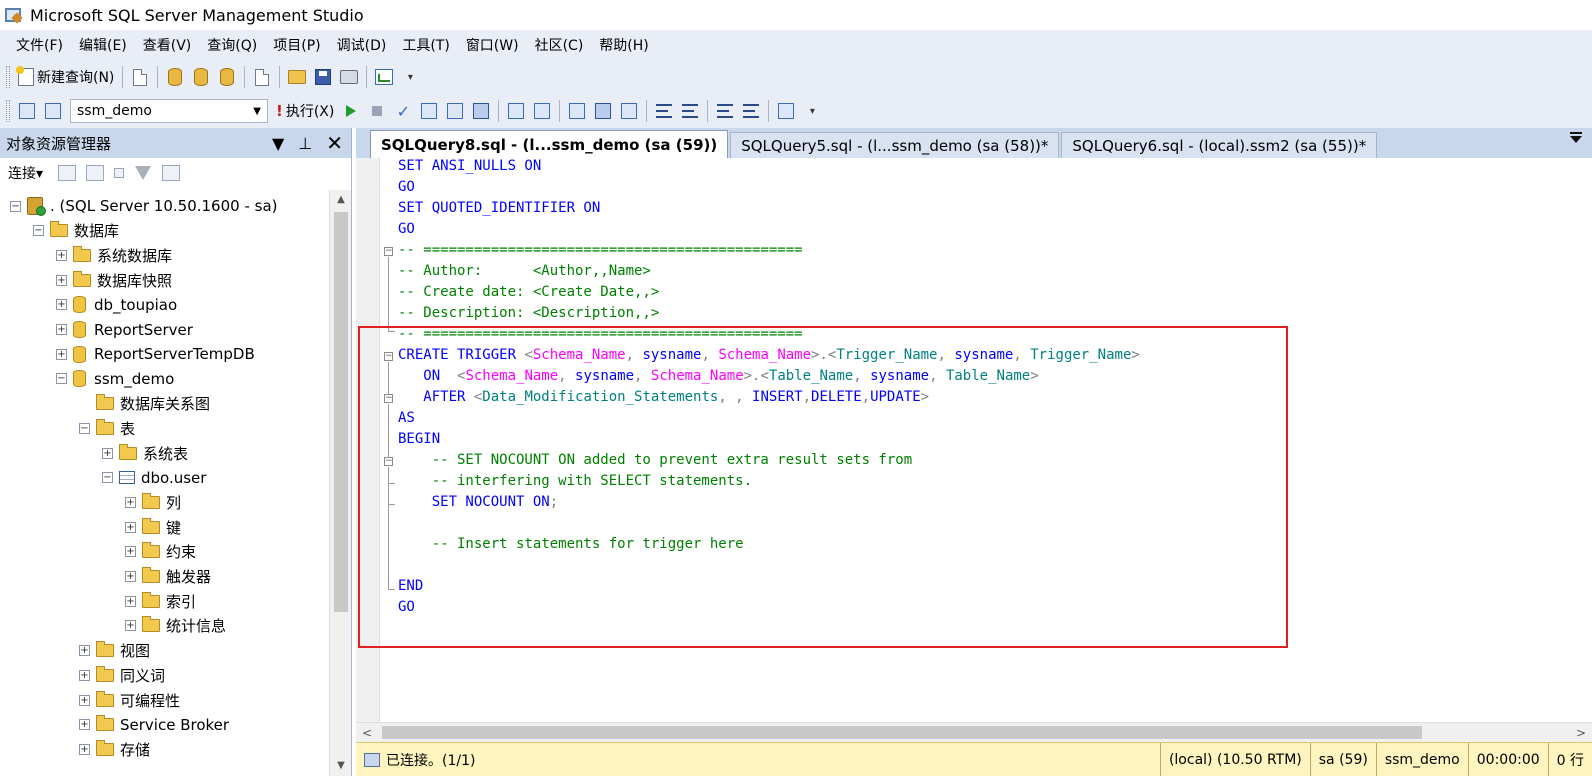  I want to click on open-file-button, so click(297, 77).